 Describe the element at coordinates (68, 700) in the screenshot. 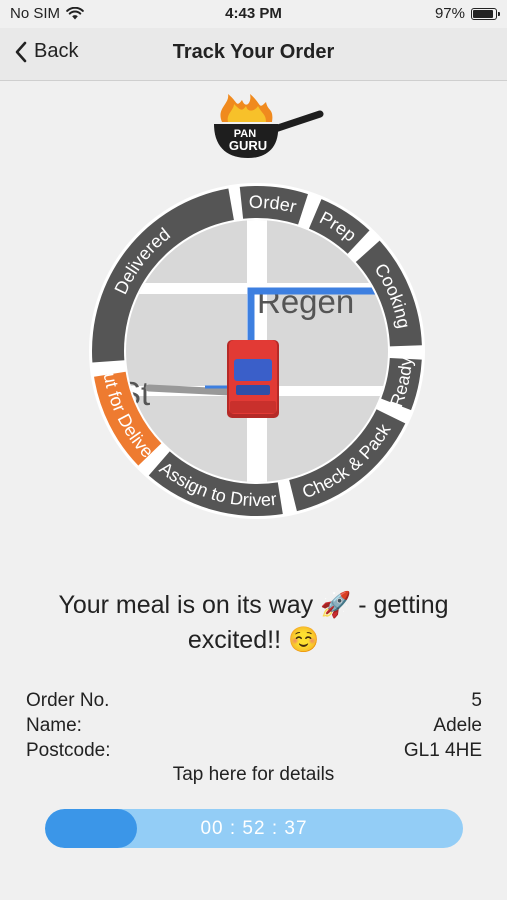

I see `order-number-label: Order No.` at that location.